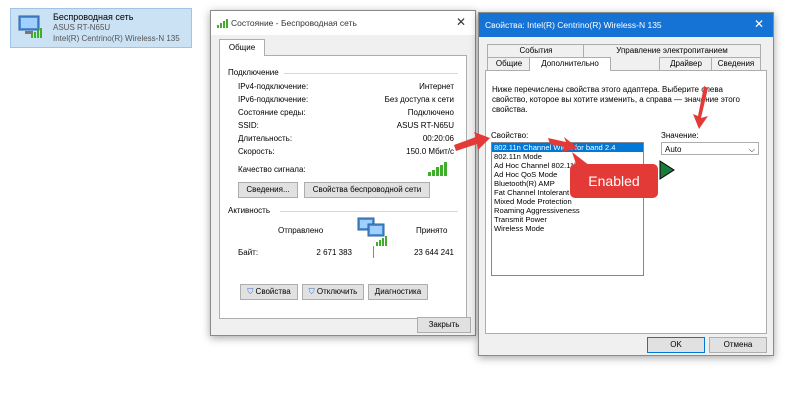 Image resolution: width=800 pixels, height=410 pixels. I want to click on media-state-value: Подключено, so click(430, 112).